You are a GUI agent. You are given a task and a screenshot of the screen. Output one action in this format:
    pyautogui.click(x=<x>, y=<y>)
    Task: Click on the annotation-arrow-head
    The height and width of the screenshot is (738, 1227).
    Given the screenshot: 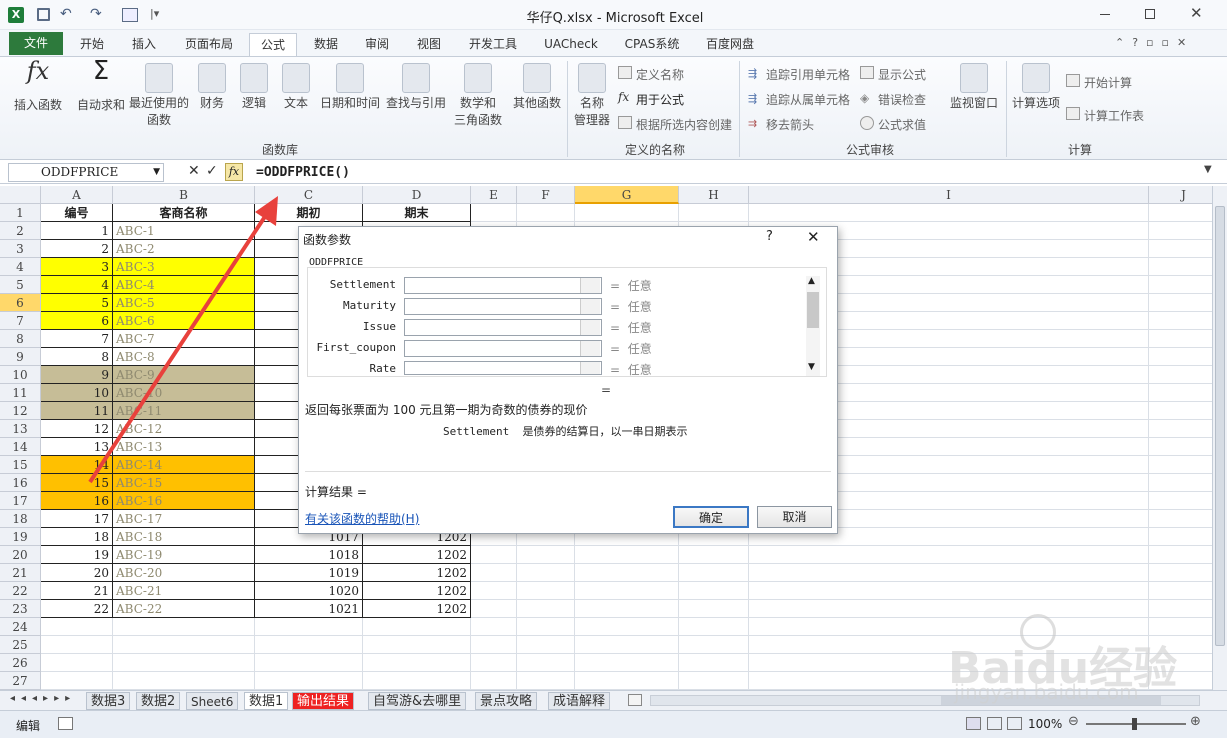 What is the action you would take?
    pyautogui.click(x=266, y=211)
    